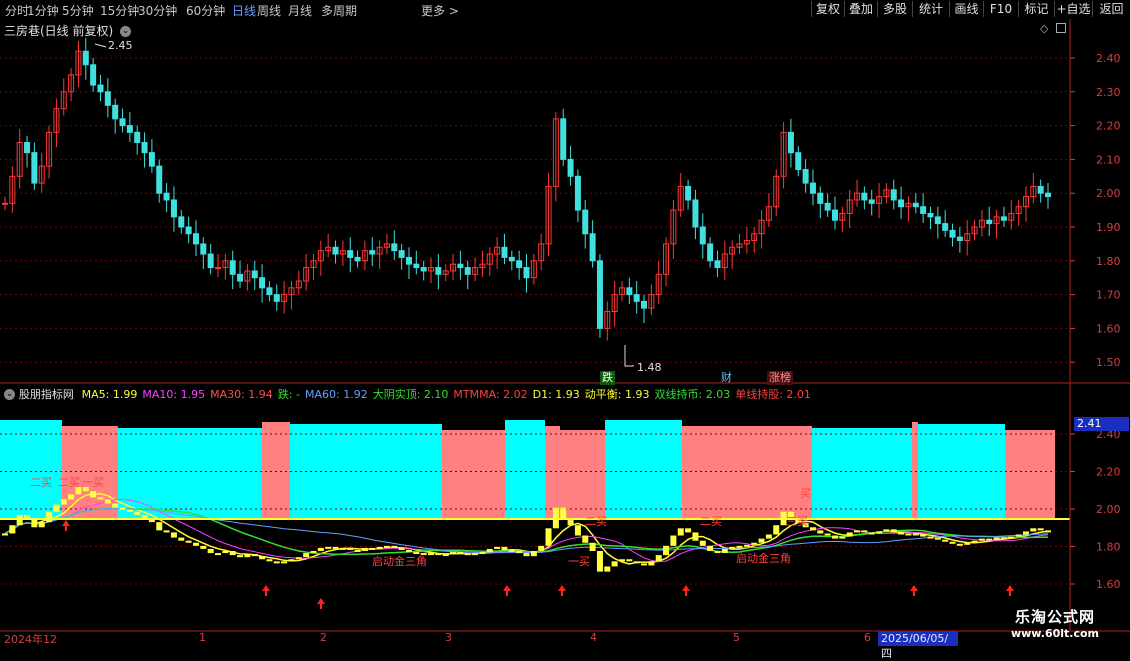 Image resolution: width=1130 pixels, height=661 pixels. What do you see at coordinates (244, 10) in the screenshot?
I see `period-tab-6: 日线` at bounding box center [244, 10].